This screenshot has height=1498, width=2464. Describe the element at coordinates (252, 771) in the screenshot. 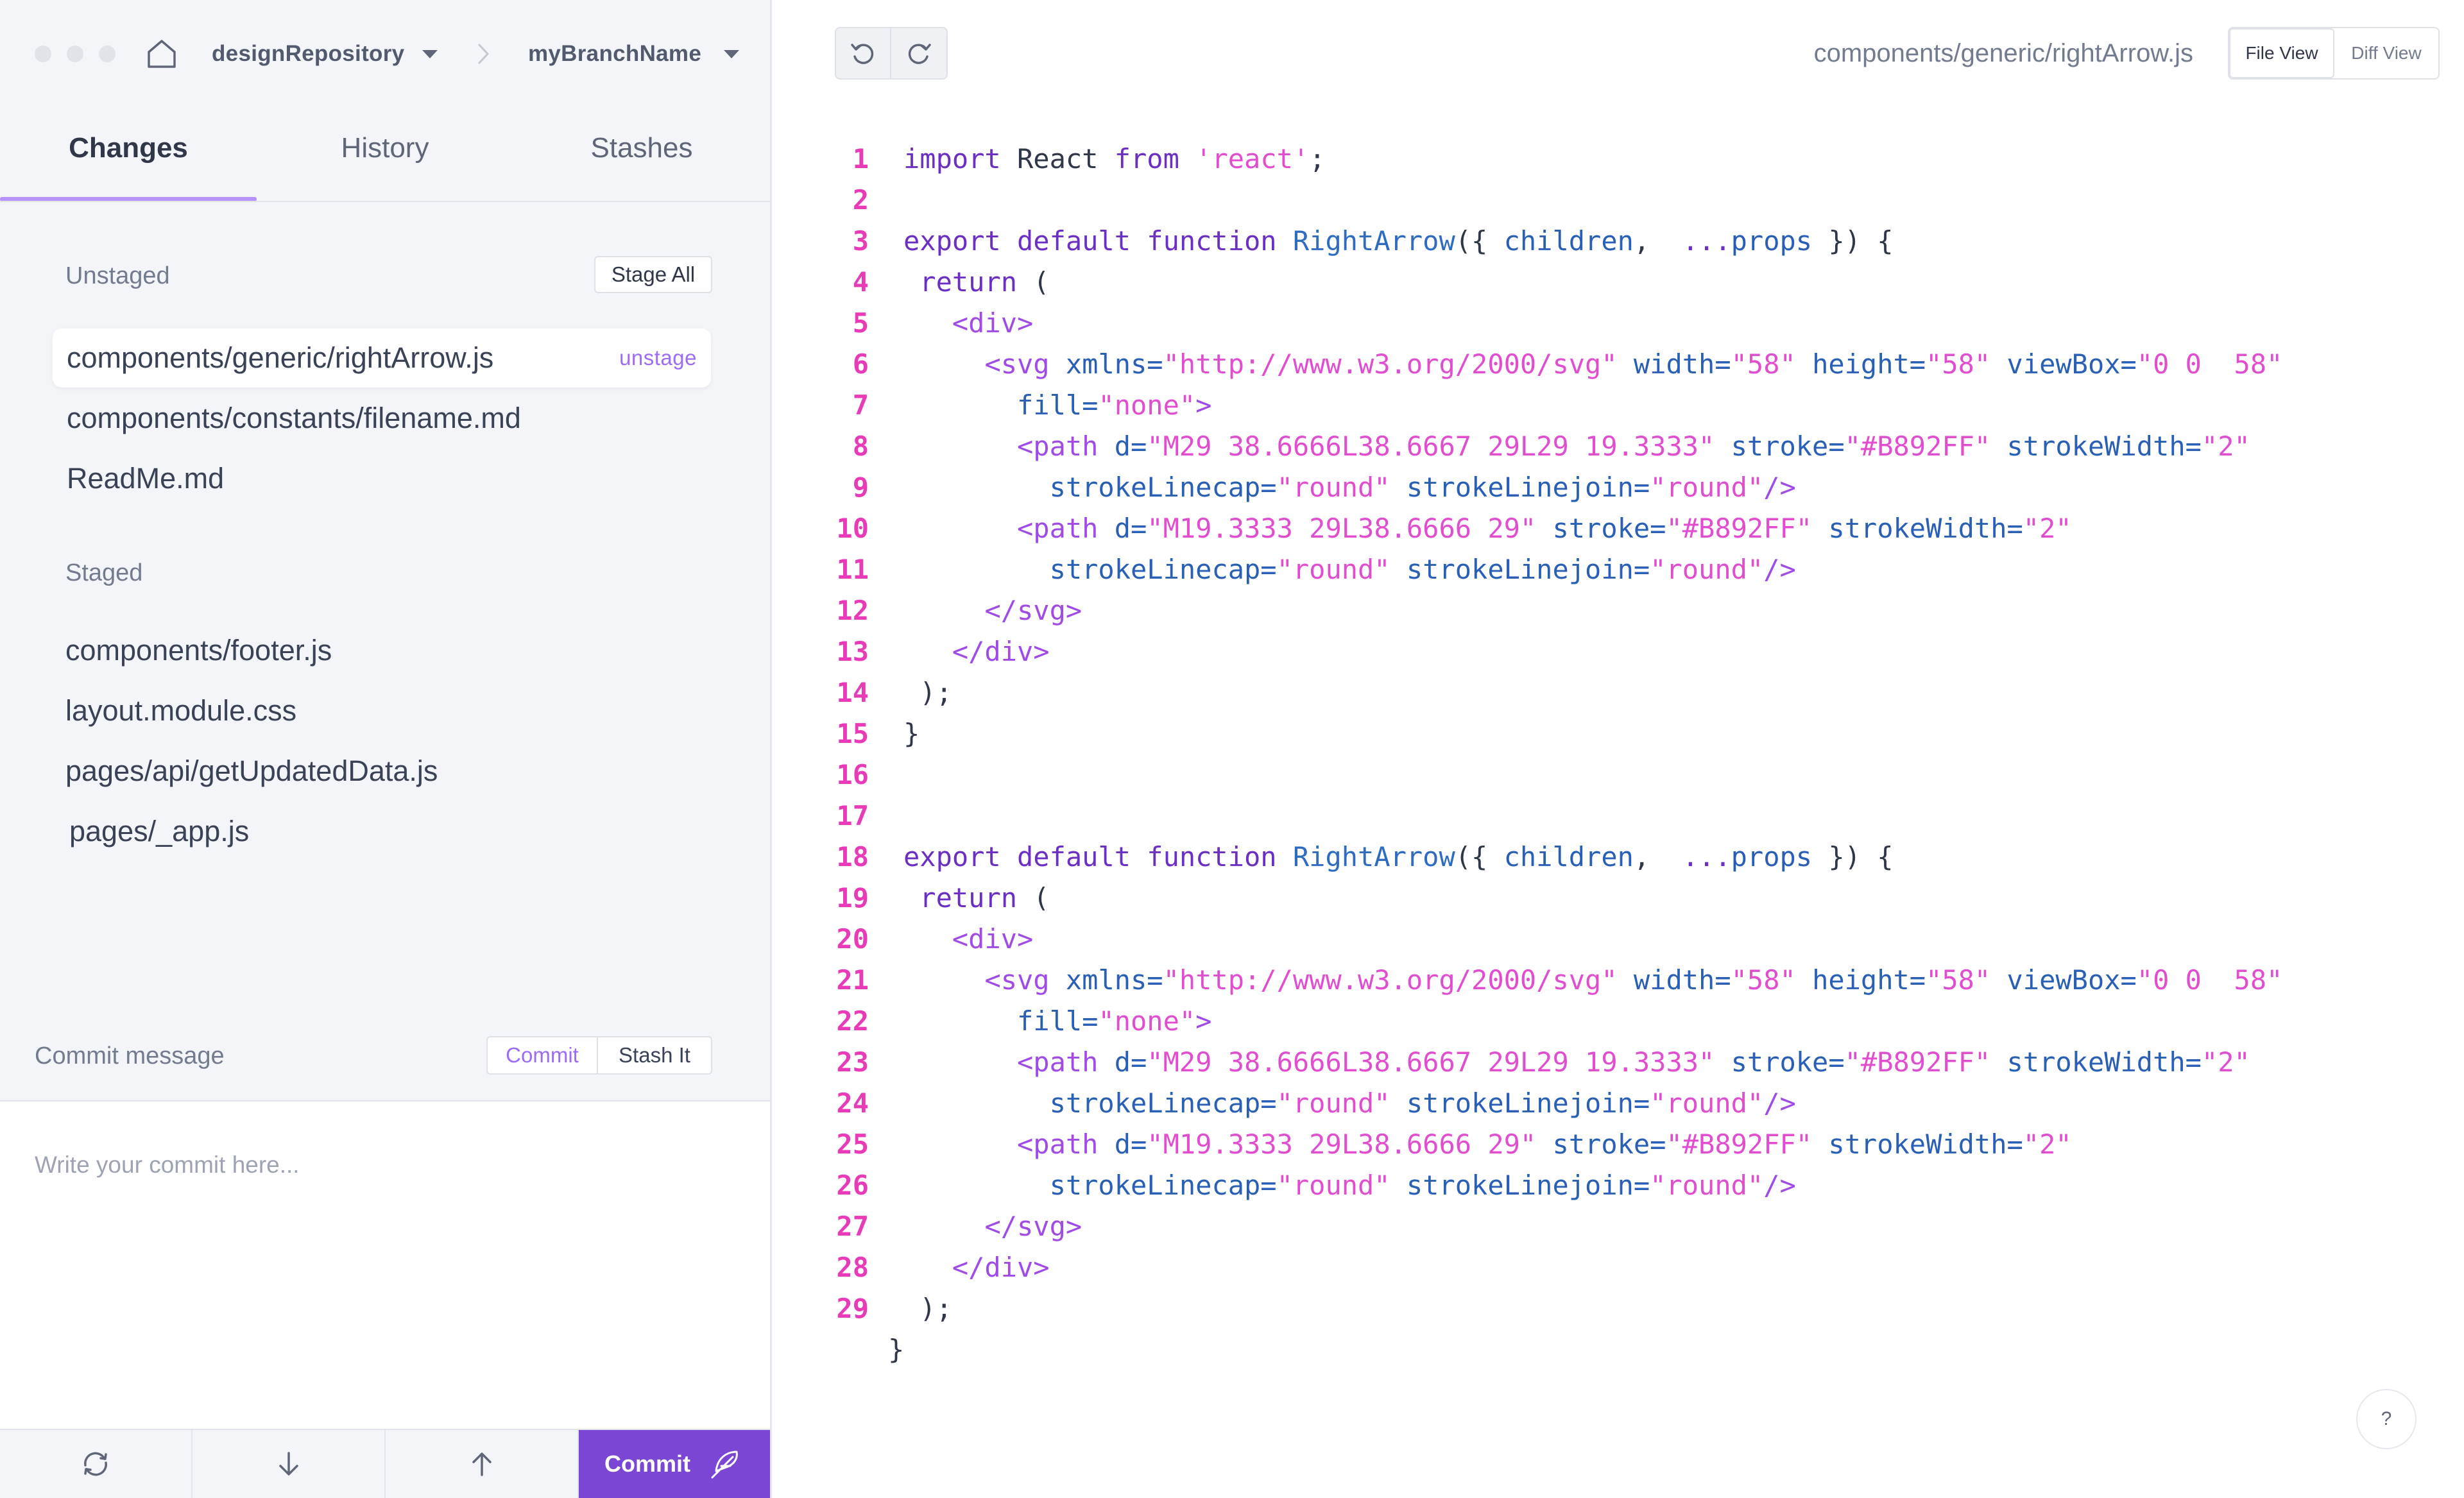

I see `staged-file-item: pages/api/getUpdatedData.js` at that location.